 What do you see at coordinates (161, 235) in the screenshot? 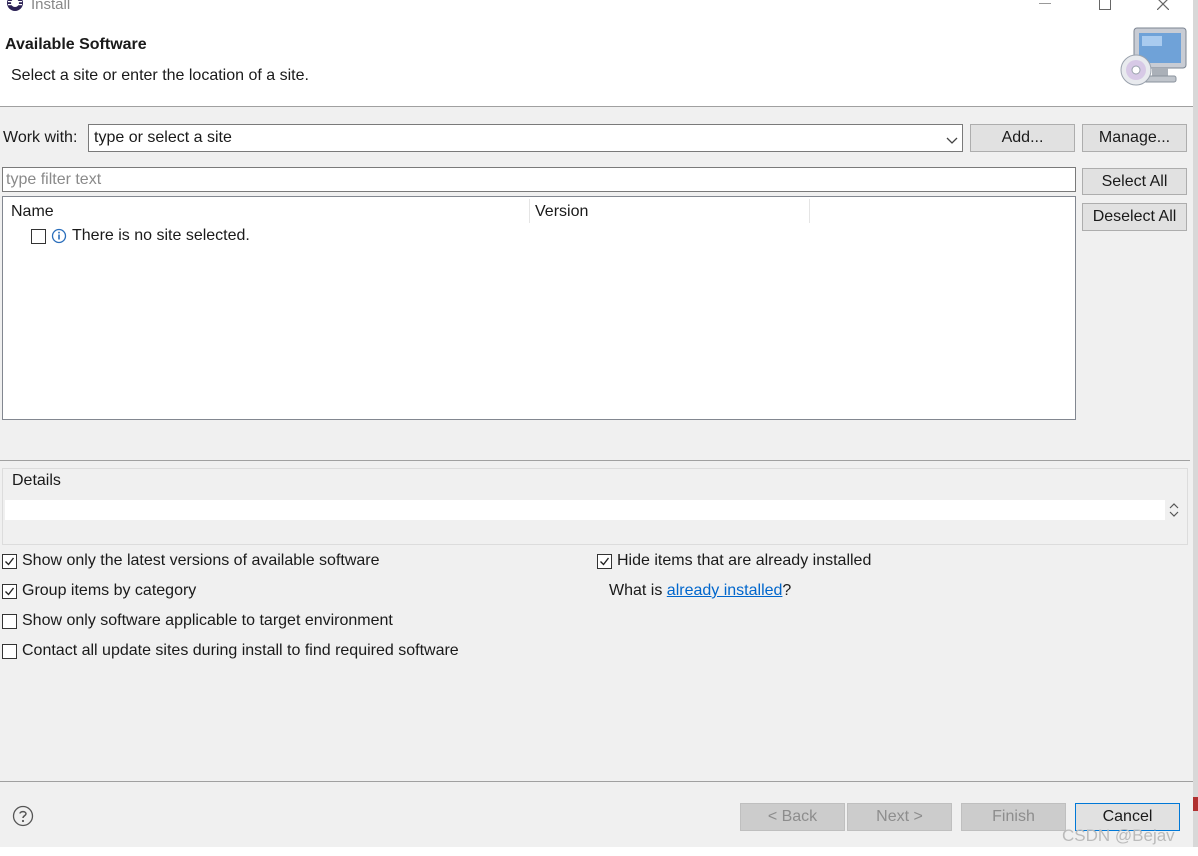
I see `tree-row-text: There is no site selected.` at bounding box center [161, 235].